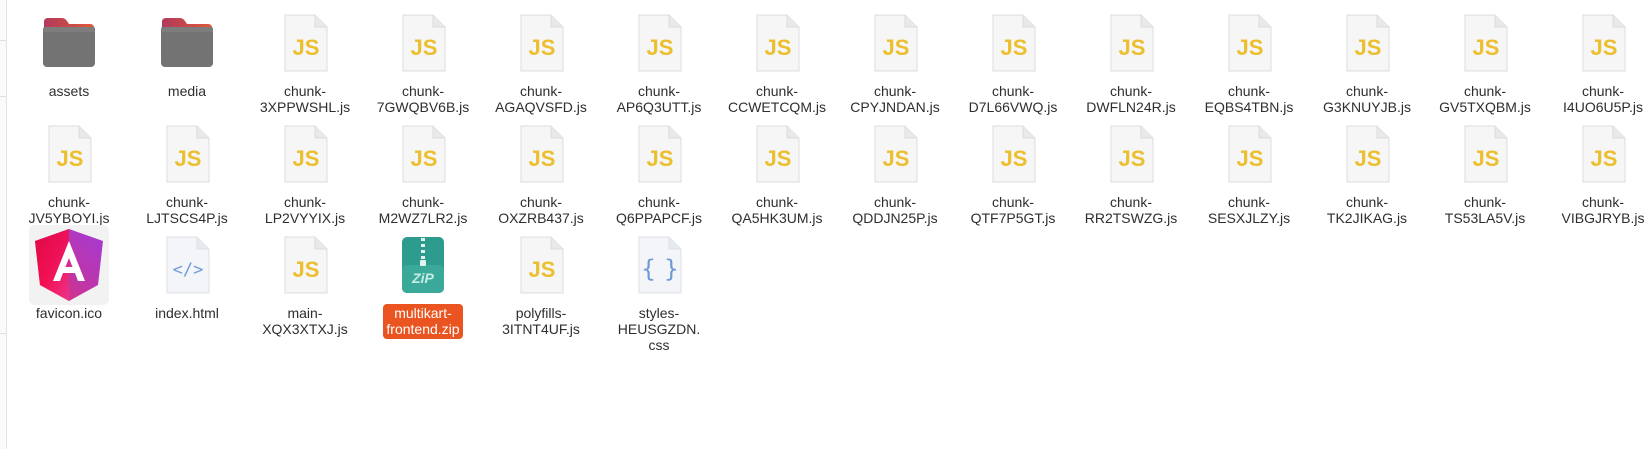 The image size is (1650, 449). What do you see at coordinates (1485, 62) in the screenshot?
I see `file-item: JS chunk- GV5TXQBM.js` at bounding box center [1485, 62].